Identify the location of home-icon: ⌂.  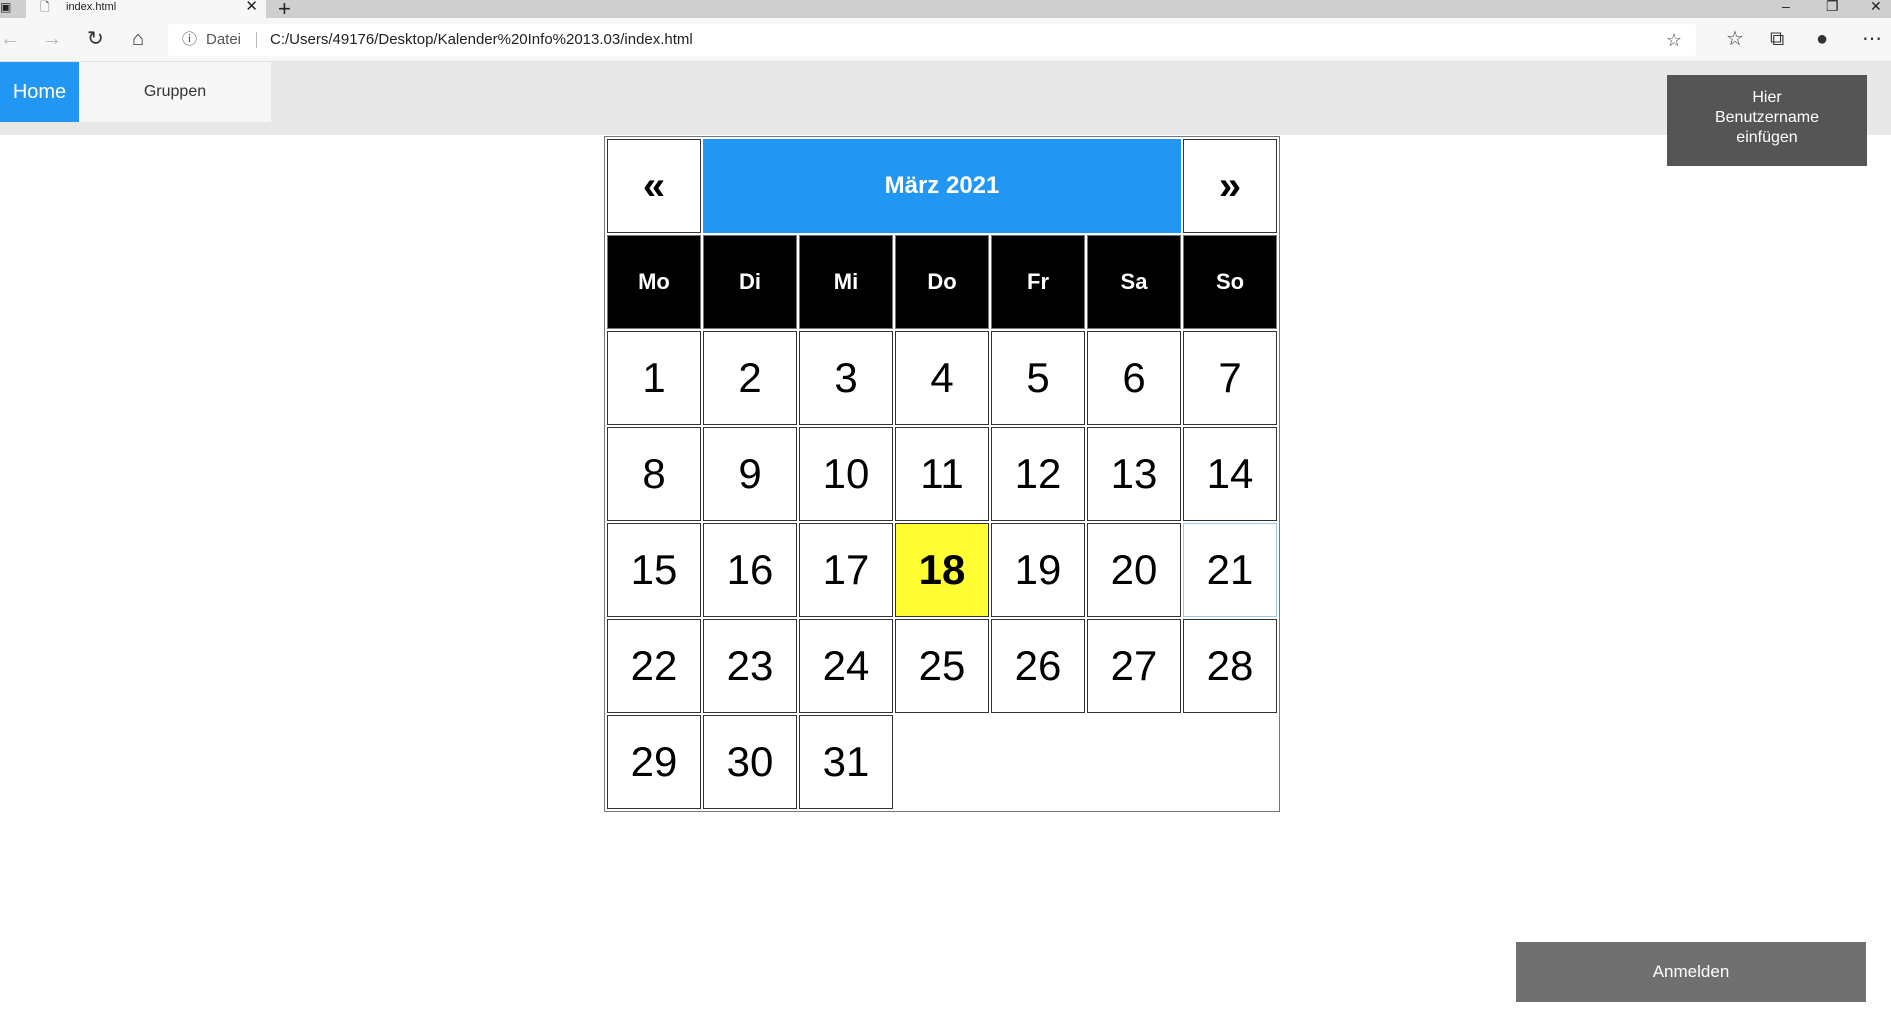
(138, 39).